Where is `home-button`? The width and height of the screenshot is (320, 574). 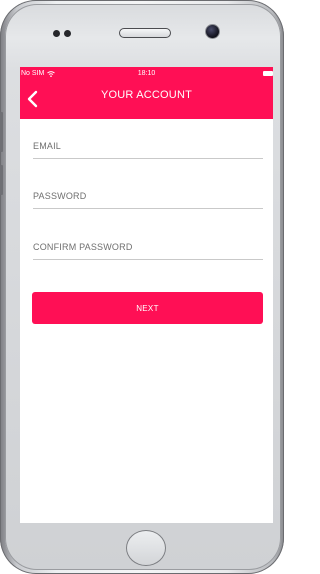 home-button is located at coordinates (146, 548).